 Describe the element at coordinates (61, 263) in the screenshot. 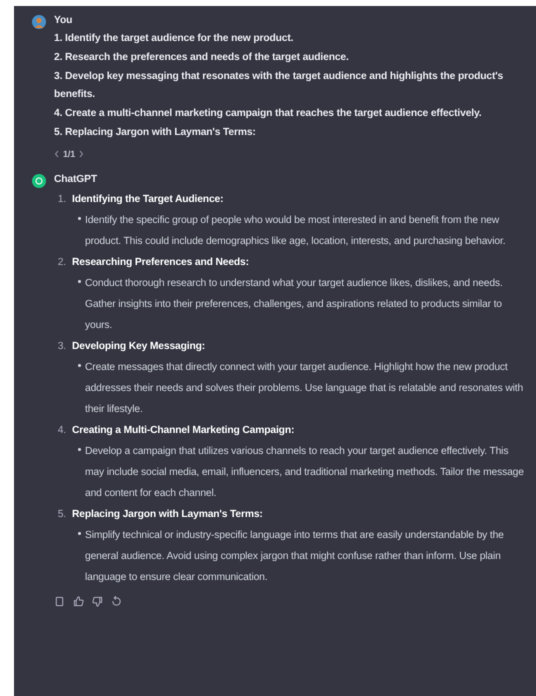

I see `list-number: 2.` at that location.